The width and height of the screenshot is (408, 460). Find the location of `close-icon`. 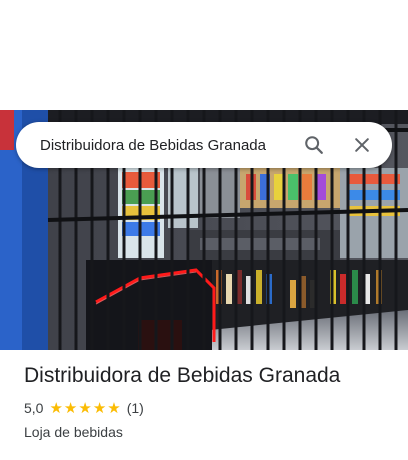

close-icon is located at coordinates (362, 145).